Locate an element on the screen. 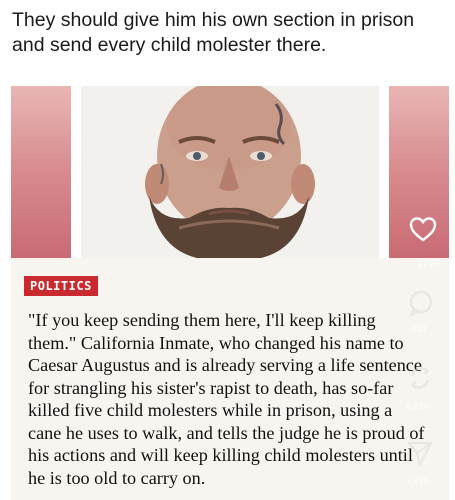 This screenshot has width=455, height=500. inmate-portrait is located at coordinates (230, 172).